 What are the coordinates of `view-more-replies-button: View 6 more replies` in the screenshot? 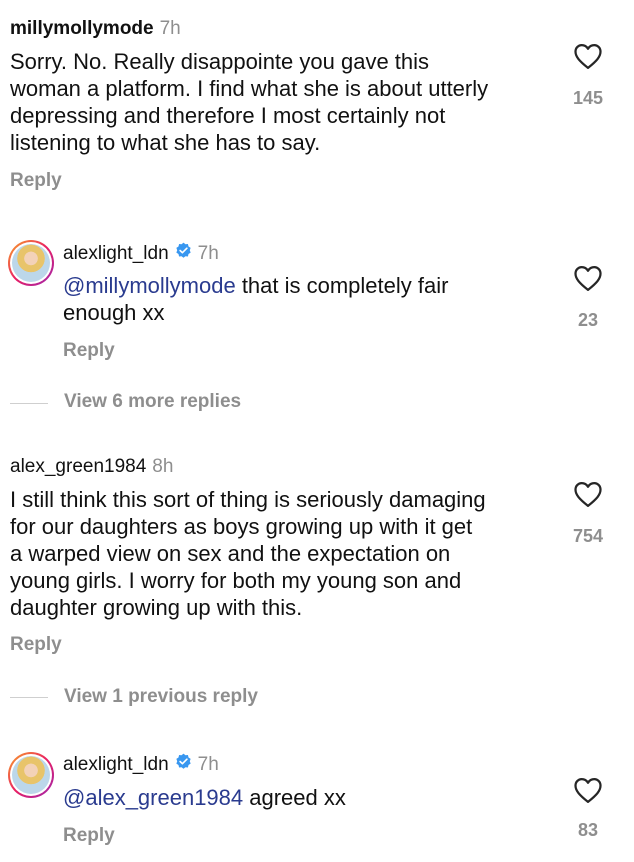 It's located at (152, 402).